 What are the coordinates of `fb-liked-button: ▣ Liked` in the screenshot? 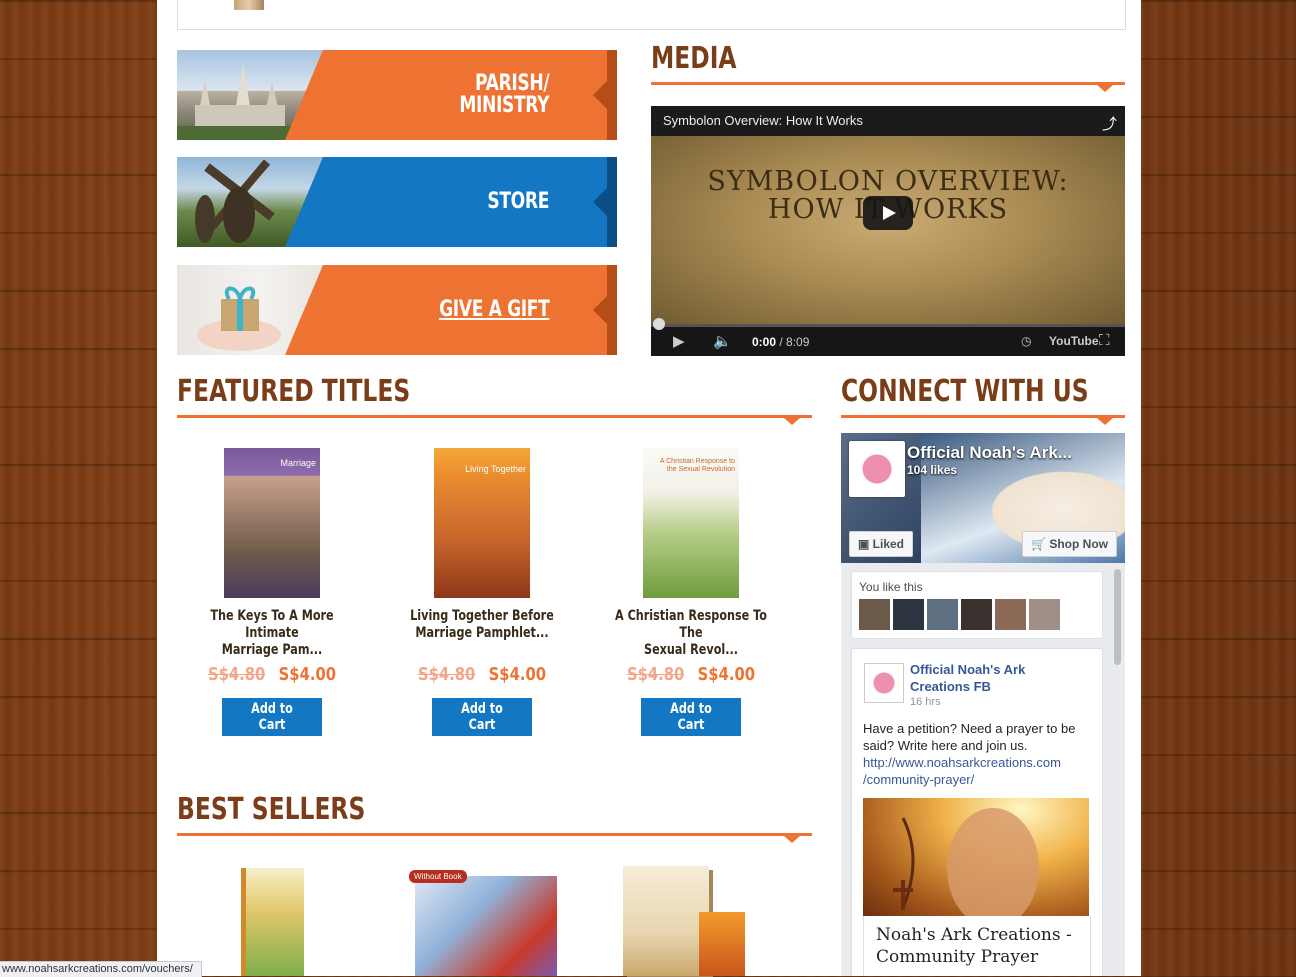 It's located at (881, 544).